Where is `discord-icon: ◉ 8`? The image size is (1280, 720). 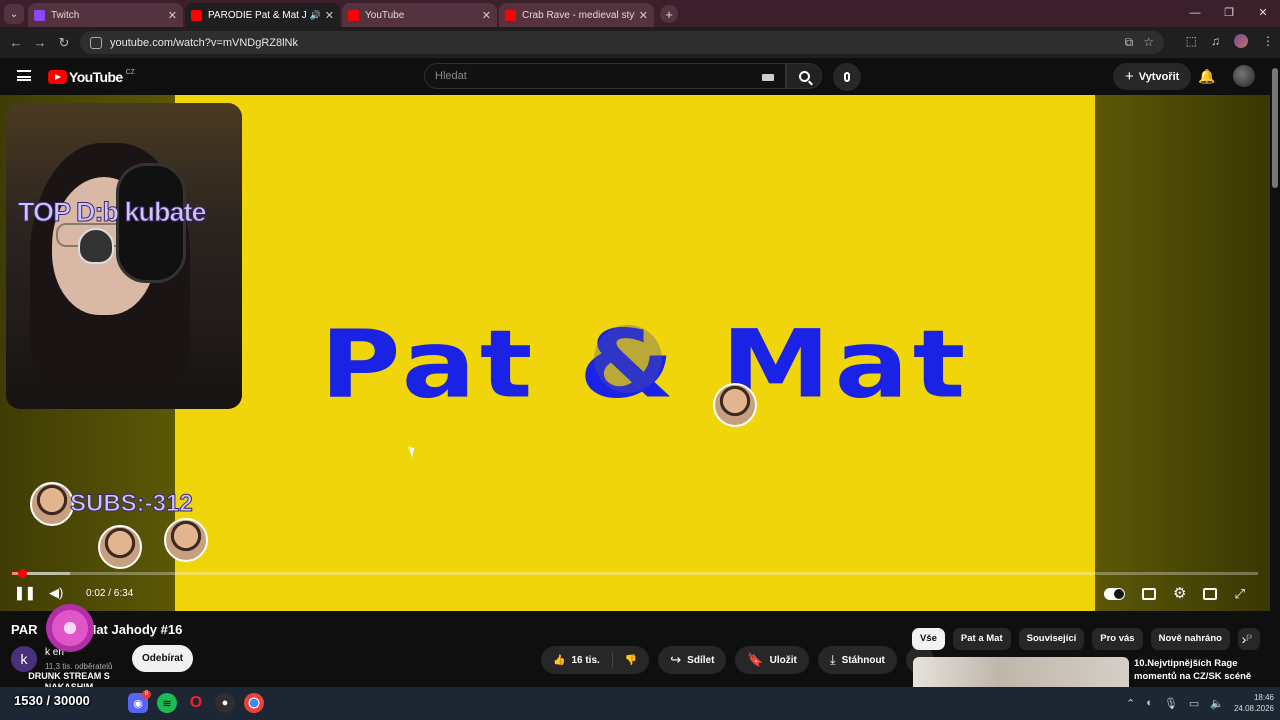
discord-icon: ◉ 8 is located at coordinates (139, 701).